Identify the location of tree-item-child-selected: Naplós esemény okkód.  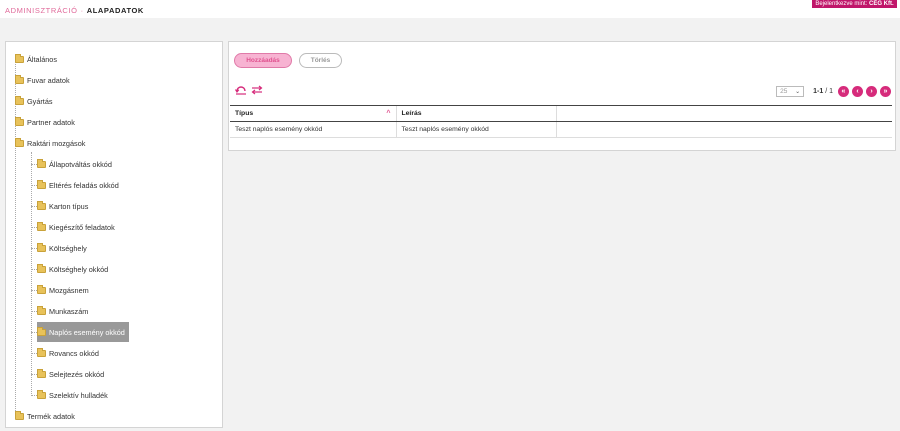
(81, 332).